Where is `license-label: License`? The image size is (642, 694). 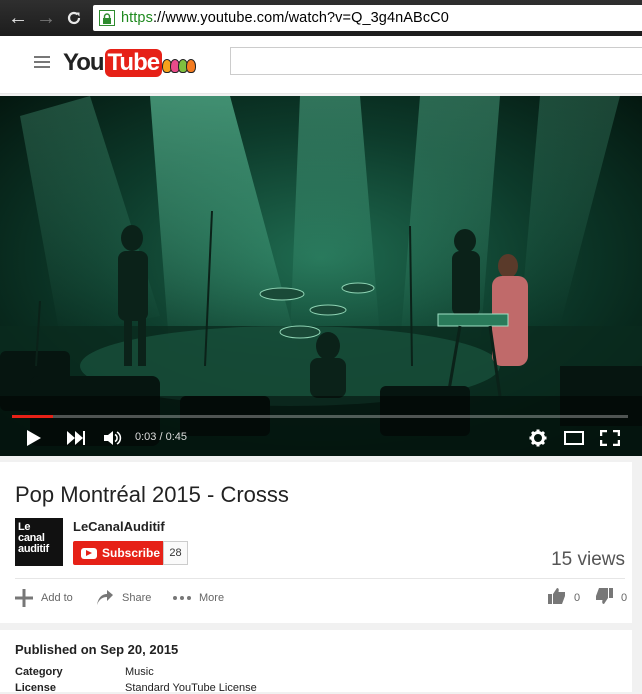
license-label: License is located at coordinates (35, 688).